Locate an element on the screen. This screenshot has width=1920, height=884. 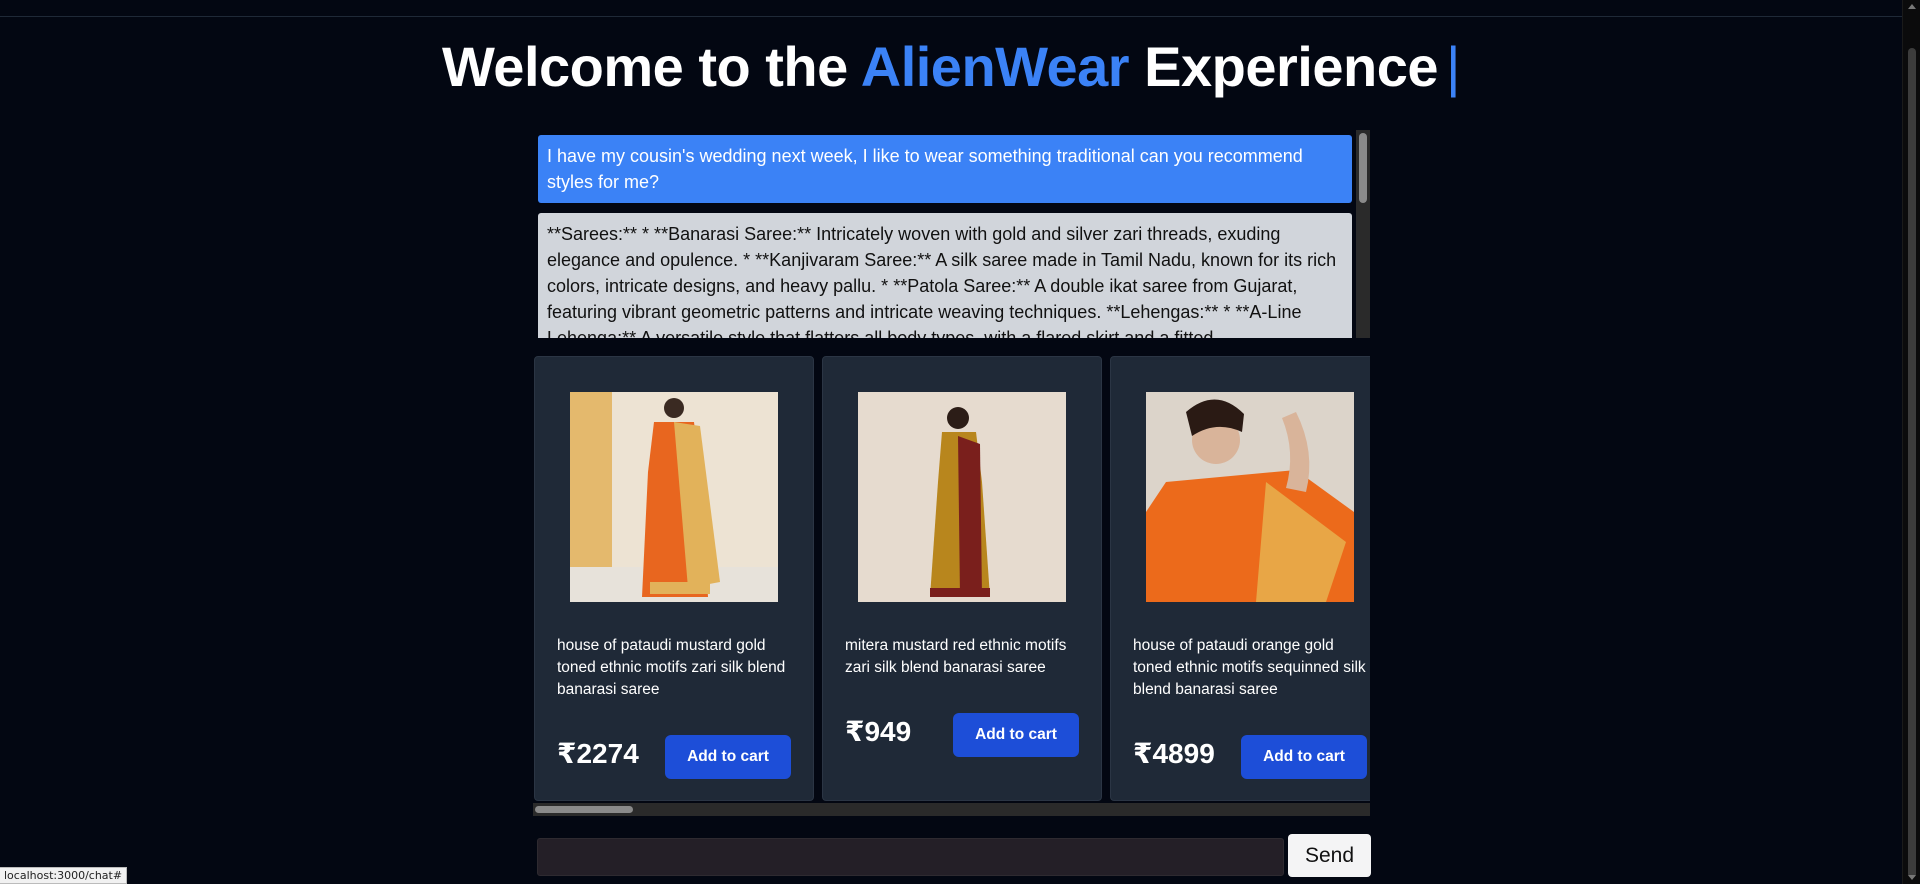
page-title: Welcome to the AlienWear Experience | is located at coordinates (951, 66).